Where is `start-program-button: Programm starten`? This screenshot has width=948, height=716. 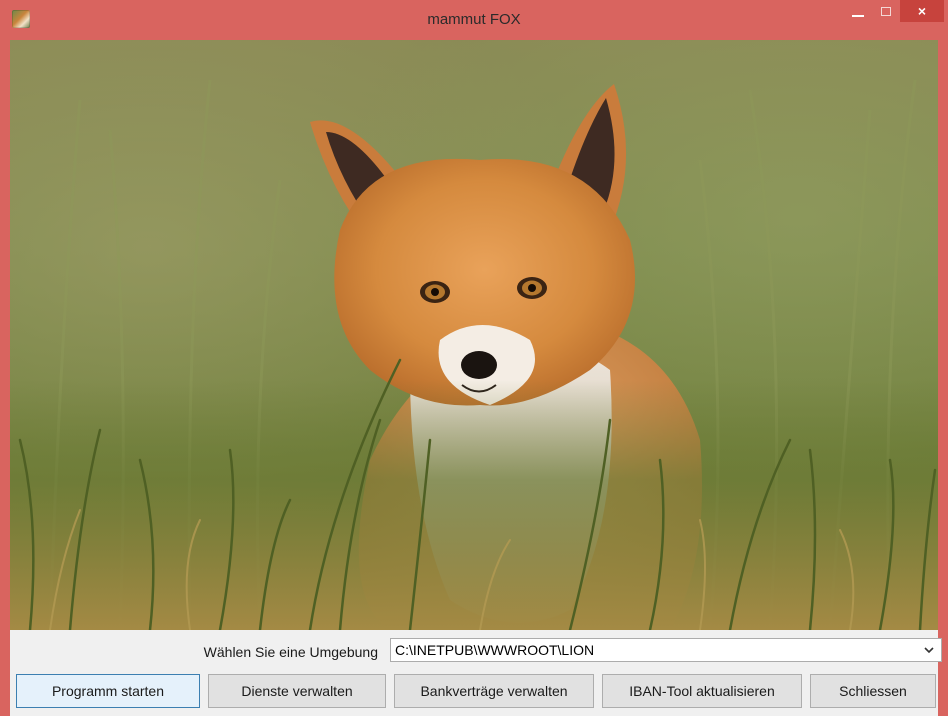
start-program-button: Programm starten is located at coordinates (108, 691).